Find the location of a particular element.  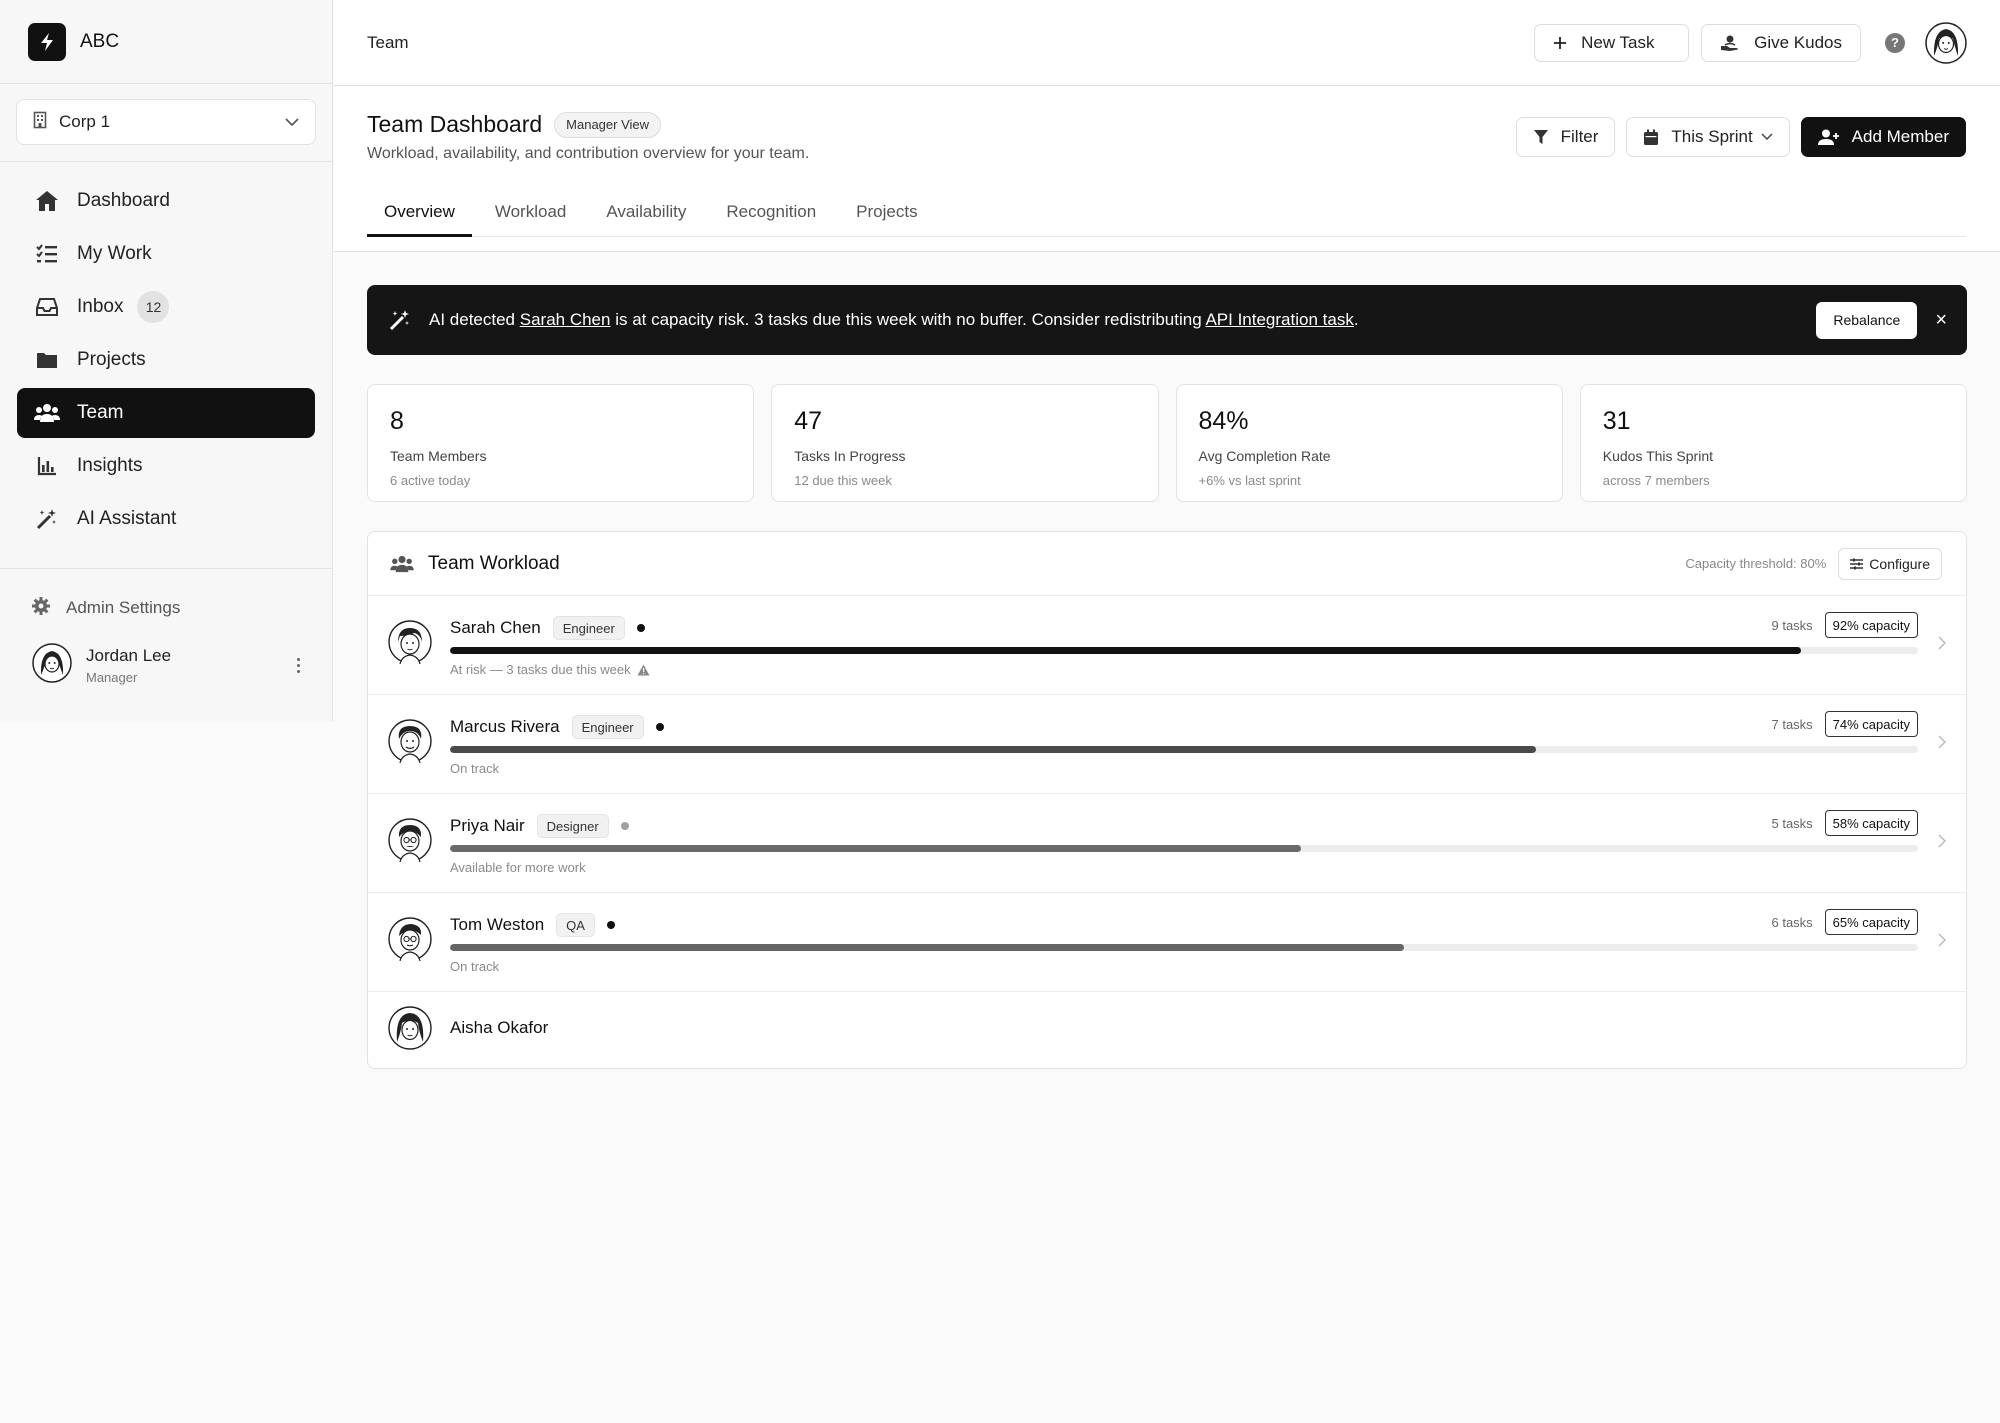

stat-value: 47 is located at coordinates (808, 421).